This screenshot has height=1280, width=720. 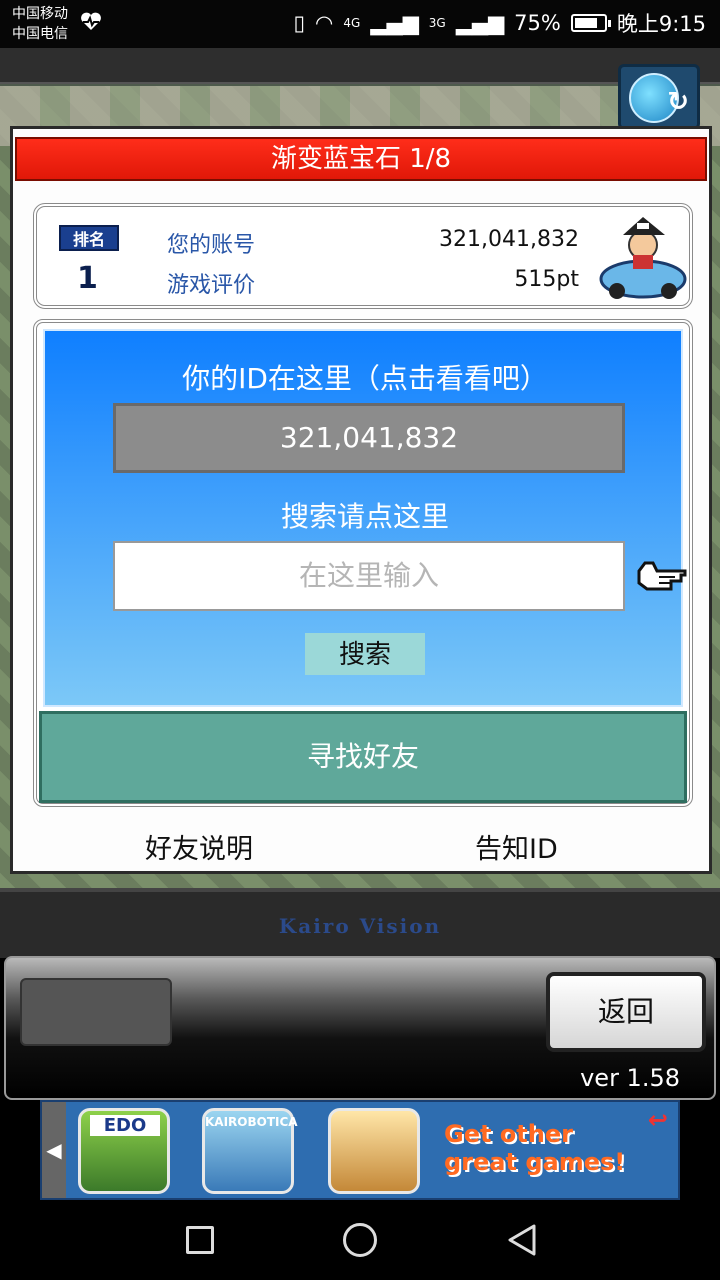 What do you see at coordinates (661, 24) in the screenshot?
I see `clock: 晚上9:15` at bounding box center [661, 24].